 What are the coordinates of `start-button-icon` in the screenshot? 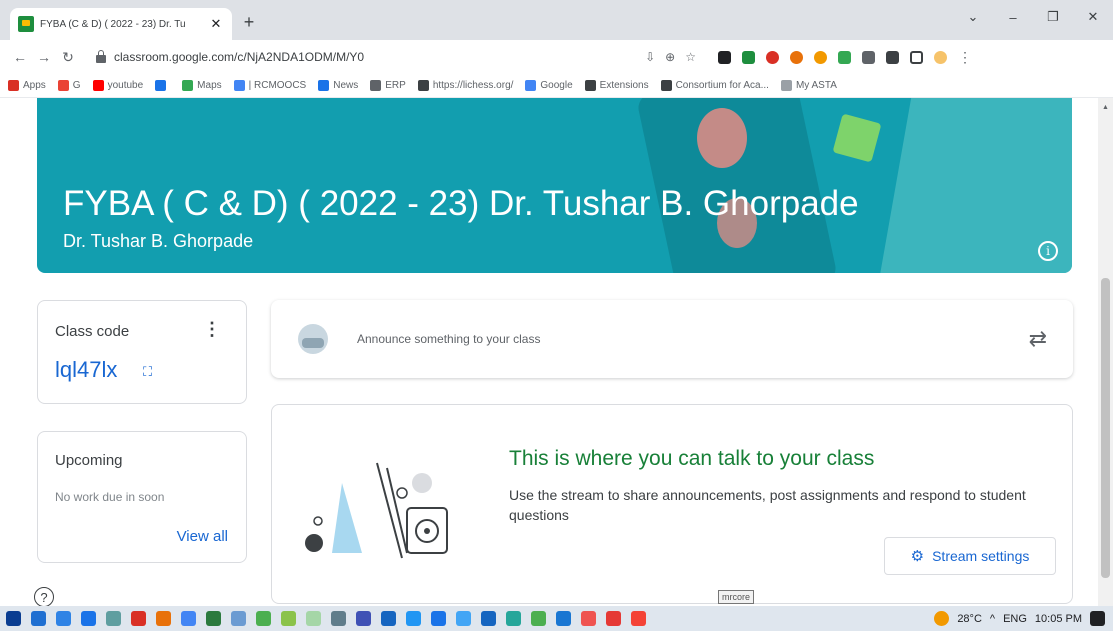 It's located at (13, 618).